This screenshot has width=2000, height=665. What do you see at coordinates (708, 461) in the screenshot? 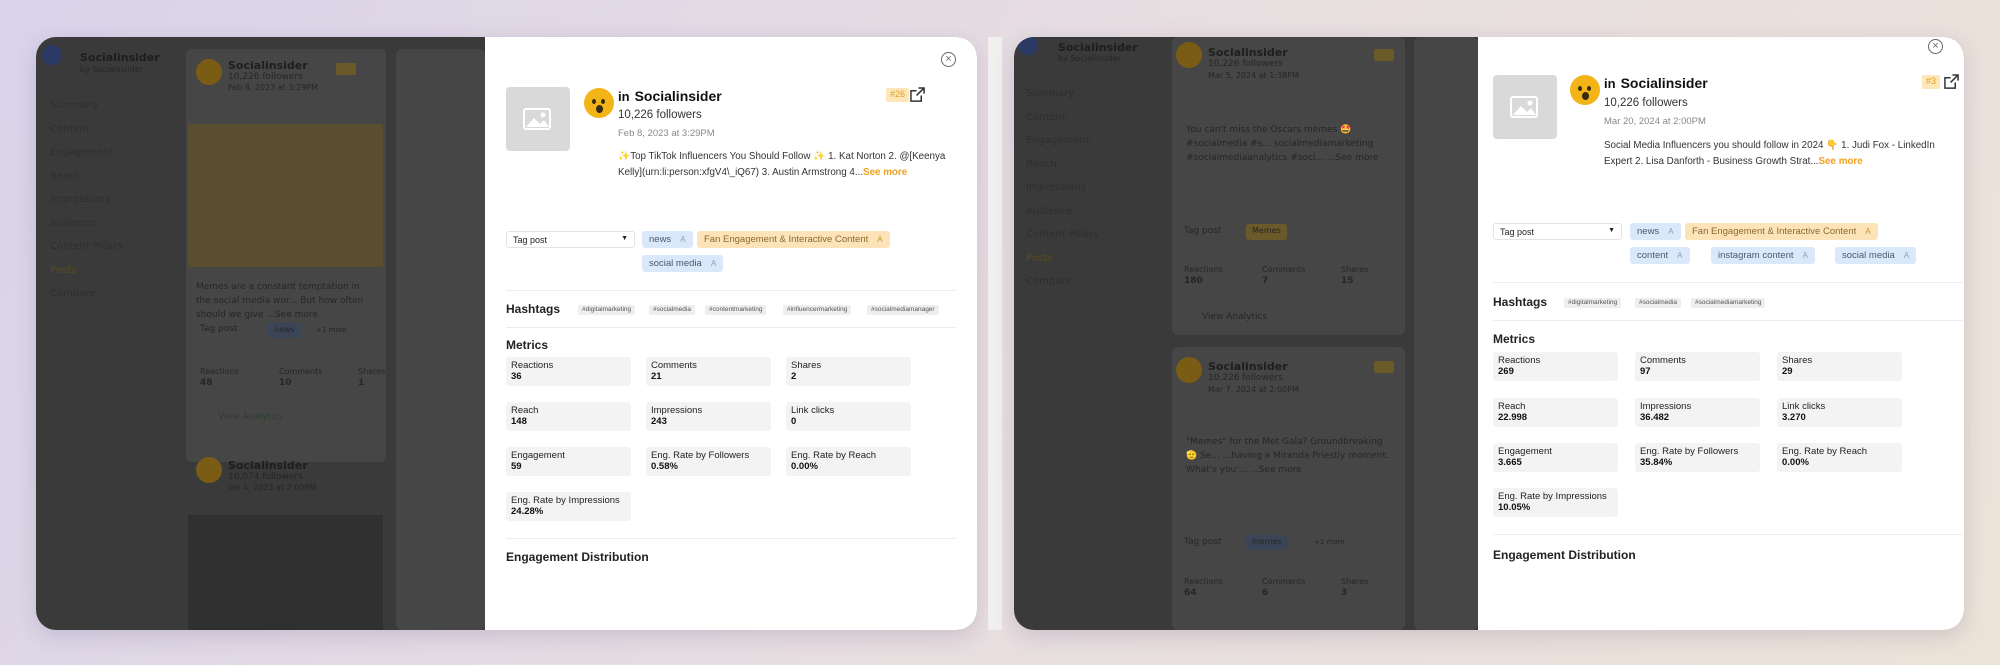
I see `metric-card-eng-rate-followers: Eng. Rate by Followers 0.58%` at bounding box center [708, 461].